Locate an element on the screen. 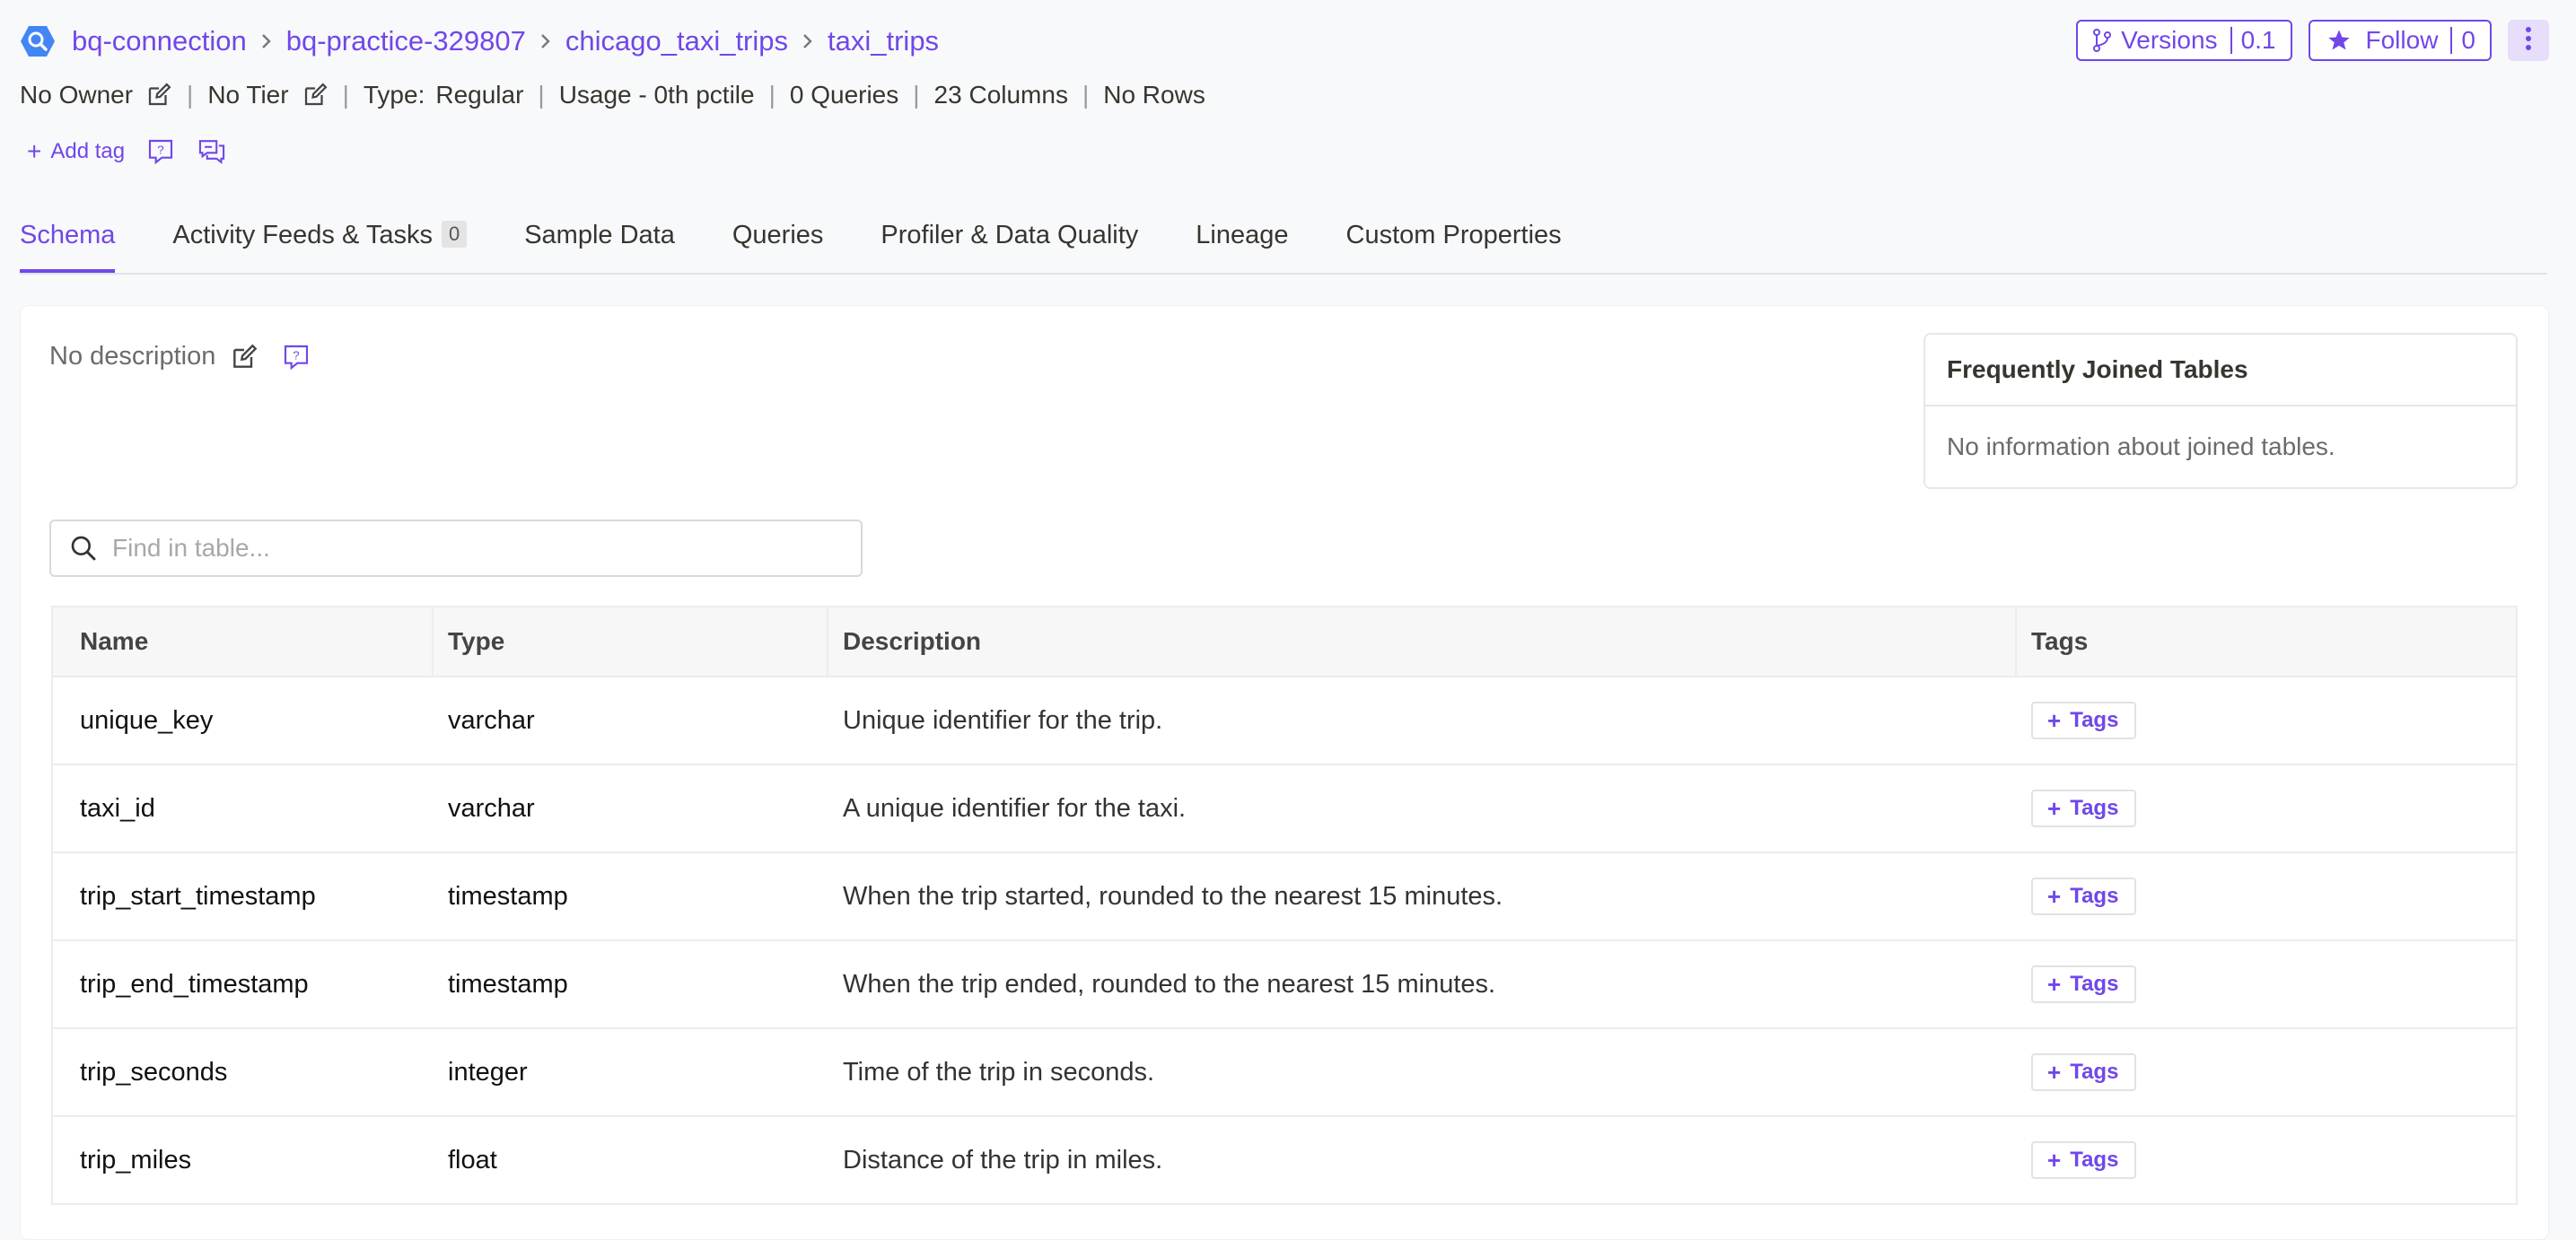 The height and width of the screenshot is (1240, 2576). owner-info: No Owner is located at coordinates (96, 95).